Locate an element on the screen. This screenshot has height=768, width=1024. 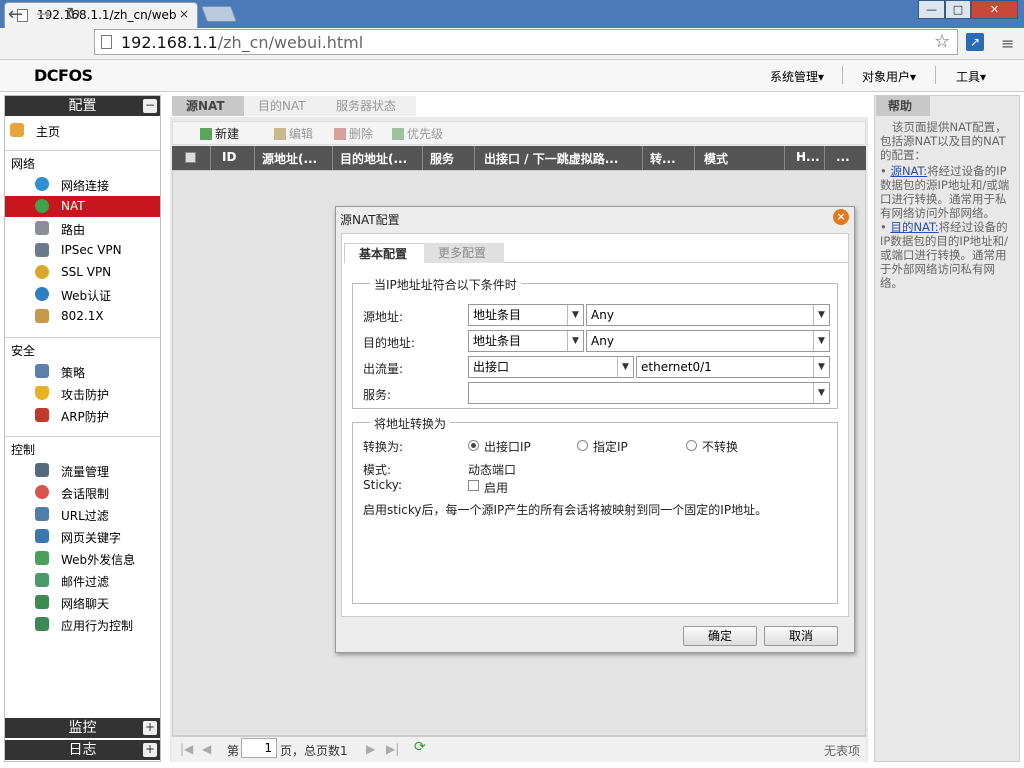
tab-source-nat: 源NAT is located at coordinates (211, 106).